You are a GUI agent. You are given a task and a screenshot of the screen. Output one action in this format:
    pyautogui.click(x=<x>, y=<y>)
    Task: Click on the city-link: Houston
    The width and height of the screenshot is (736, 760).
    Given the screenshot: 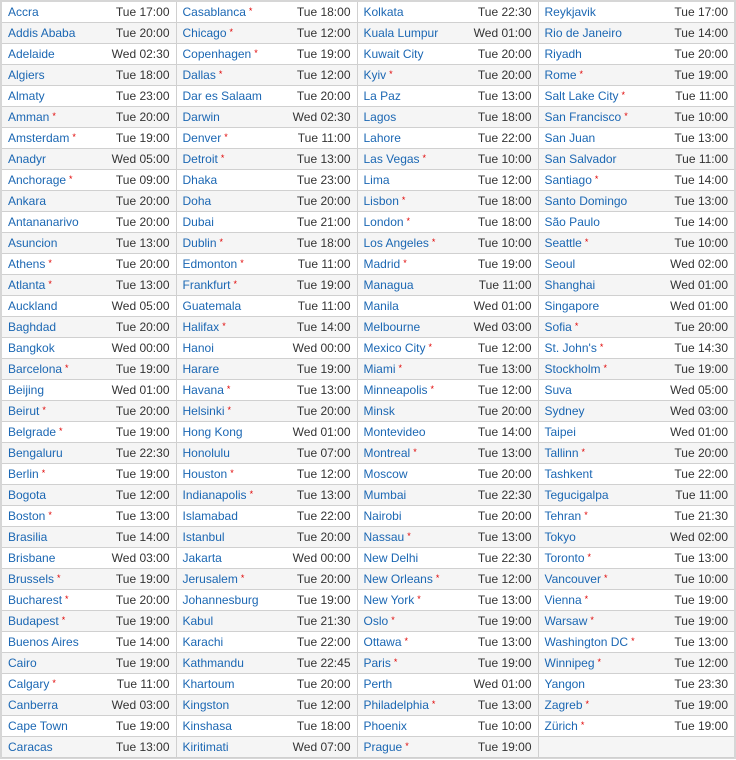 What is the action you would take?
    pyautogui.click(x=205, y=474)
    